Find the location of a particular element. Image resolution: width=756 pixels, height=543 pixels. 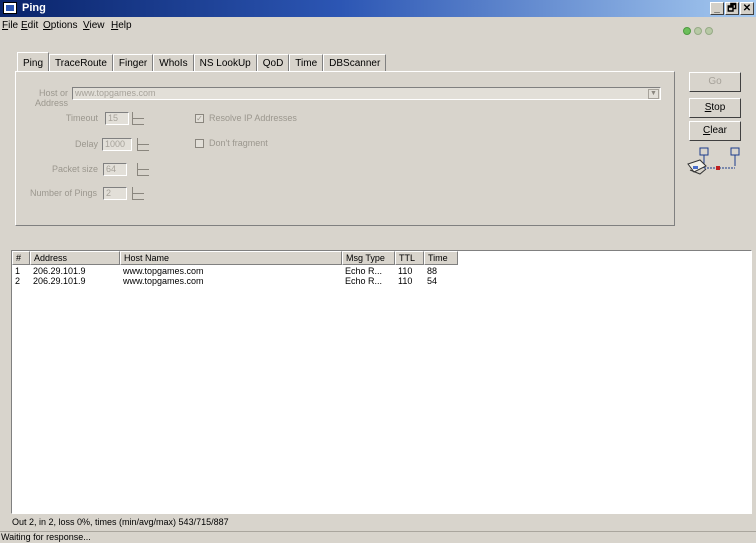

tab-traceroute: TraceRoute is located at coordinates (81, 63).